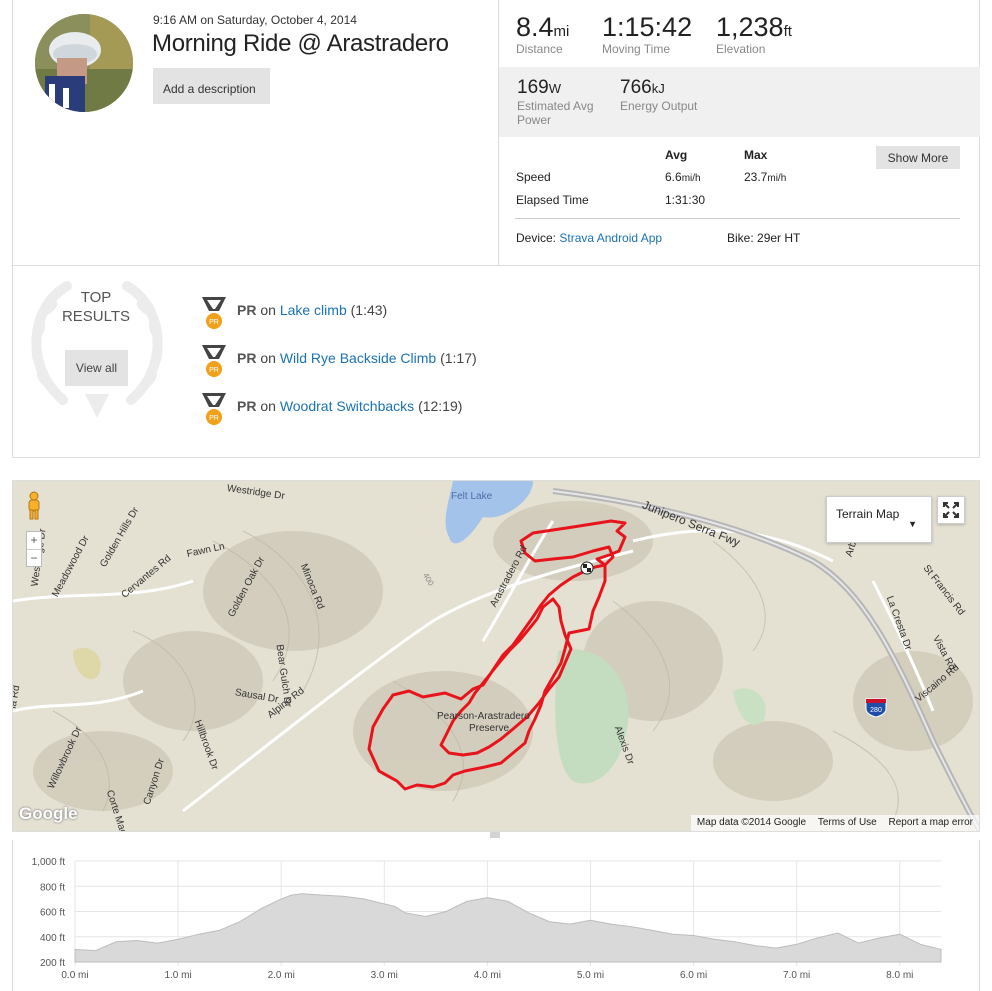  I want to click on zoom-out-button: −, so click(34, 557).